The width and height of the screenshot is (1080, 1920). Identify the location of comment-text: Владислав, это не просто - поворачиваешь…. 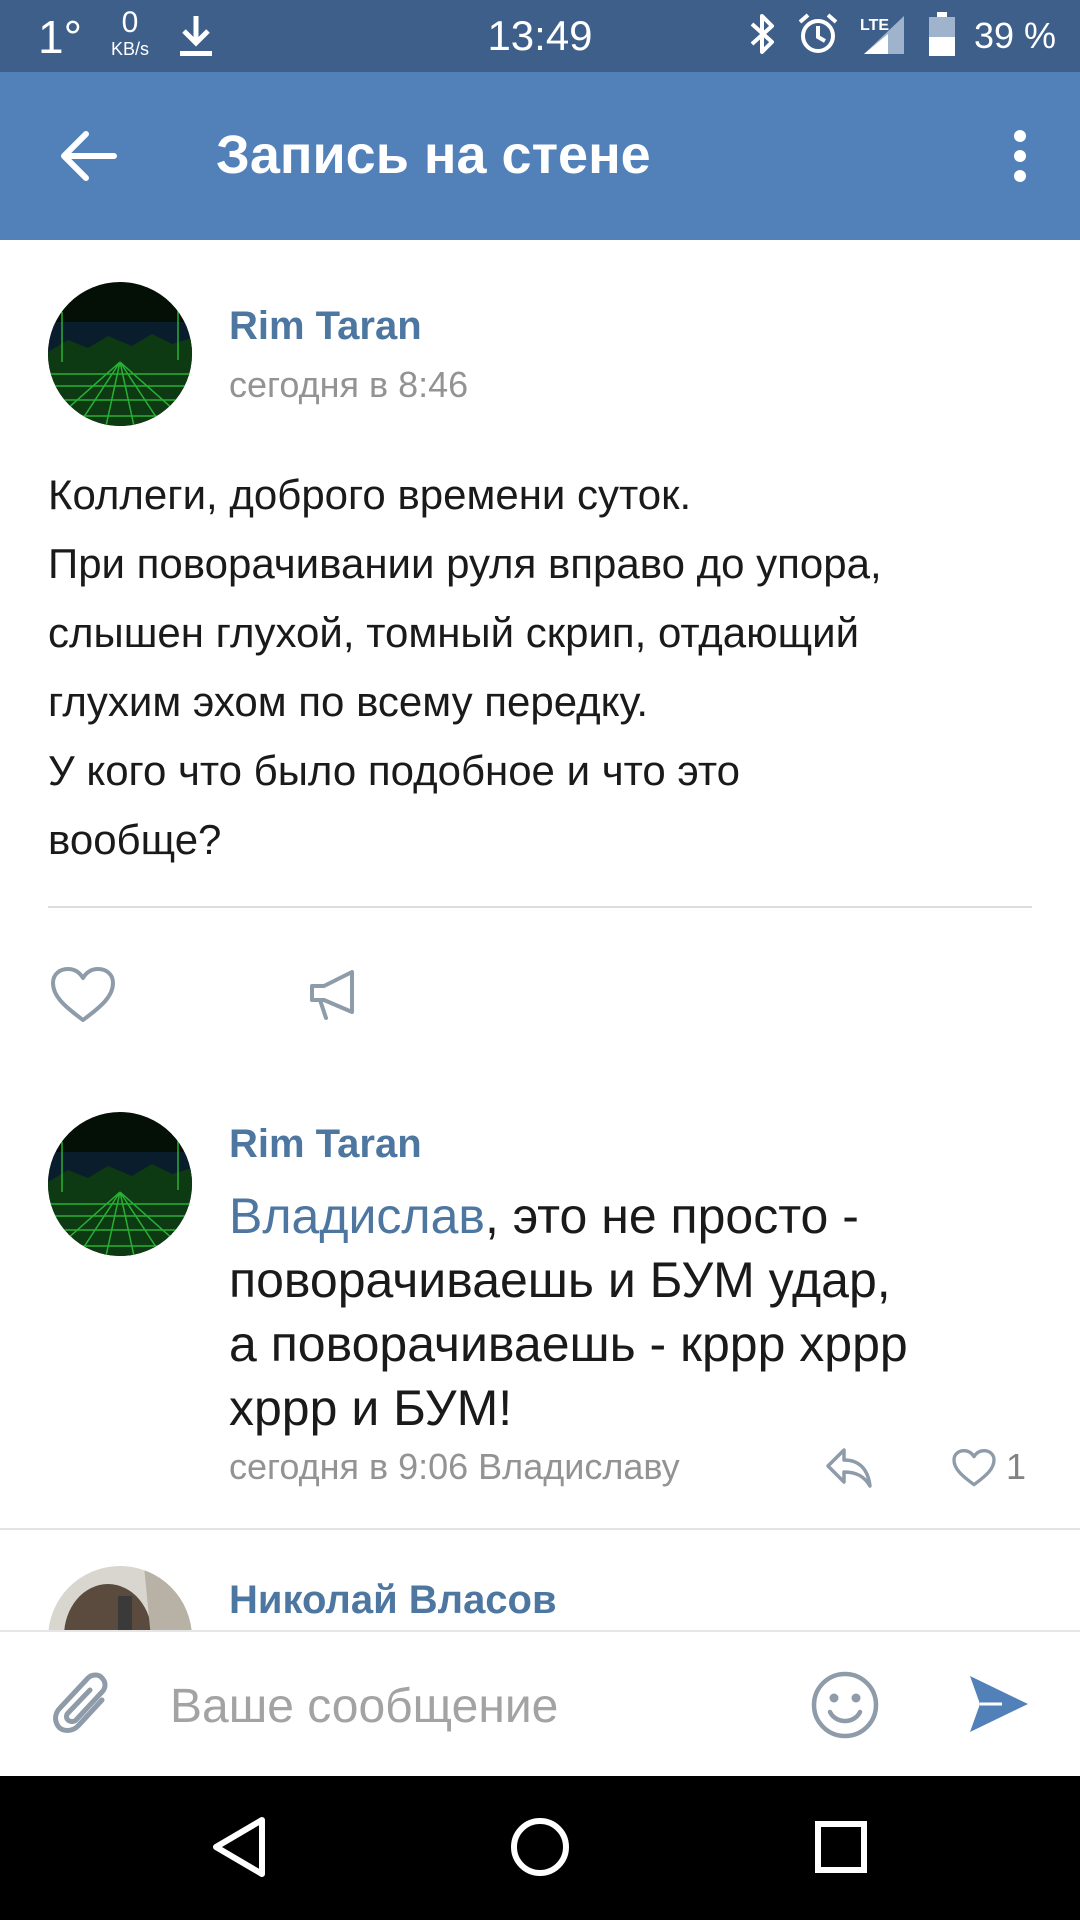
(644, 1312).